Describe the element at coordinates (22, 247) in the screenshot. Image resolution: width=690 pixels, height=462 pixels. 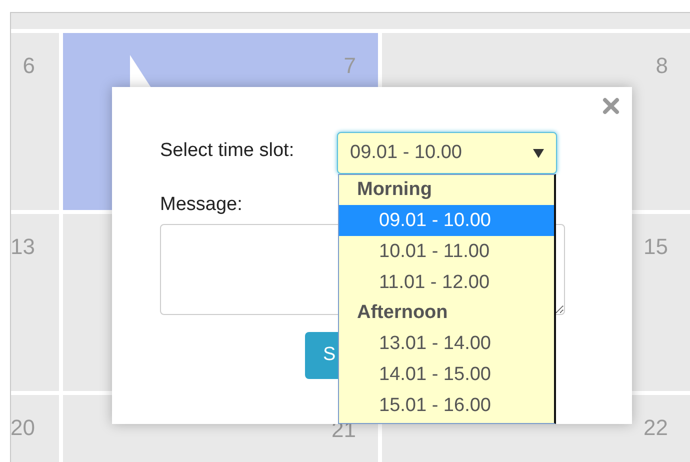
I see `day-number: 13` at that location.